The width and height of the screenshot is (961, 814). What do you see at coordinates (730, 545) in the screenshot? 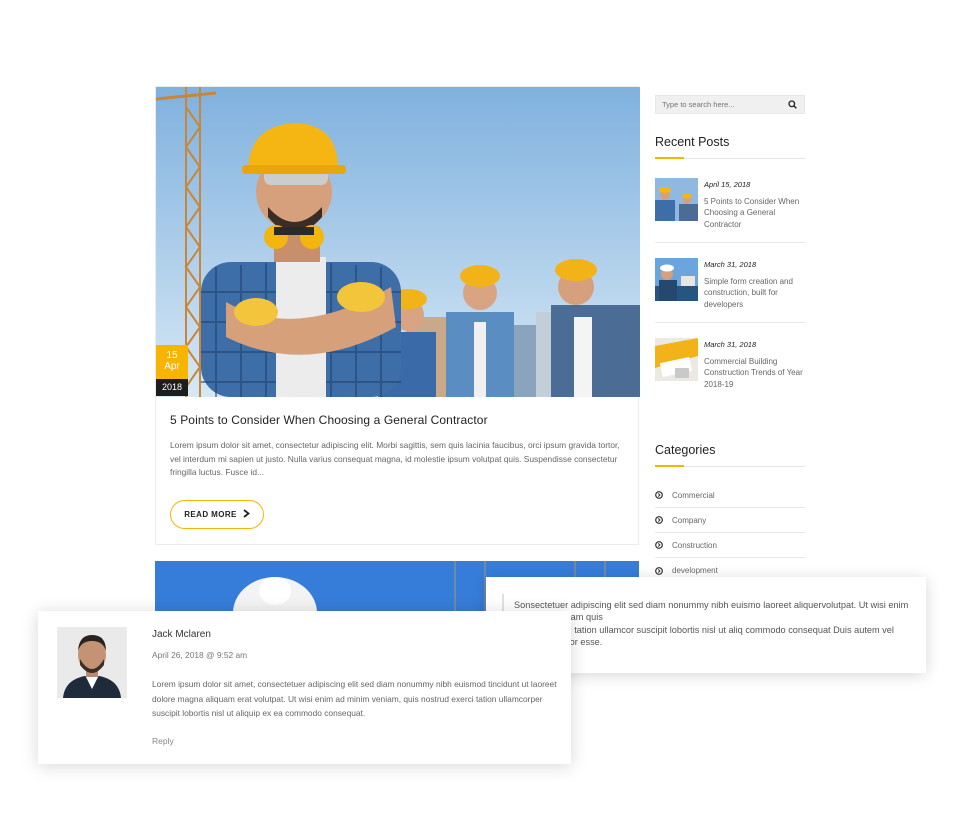
I see `category-item-construction: Construction` at bounding box center [730, 545].